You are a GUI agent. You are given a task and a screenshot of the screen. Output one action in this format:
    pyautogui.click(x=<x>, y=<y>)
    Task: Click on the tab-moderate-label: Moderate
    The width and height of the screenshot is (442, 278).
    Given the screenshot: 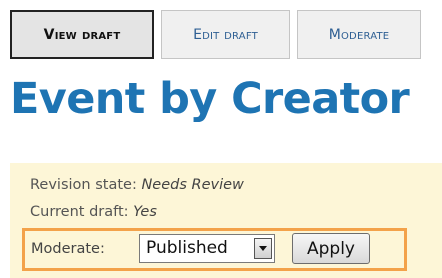 What is the action you would take?
    pyautogui.click(x=359, y=34)
    